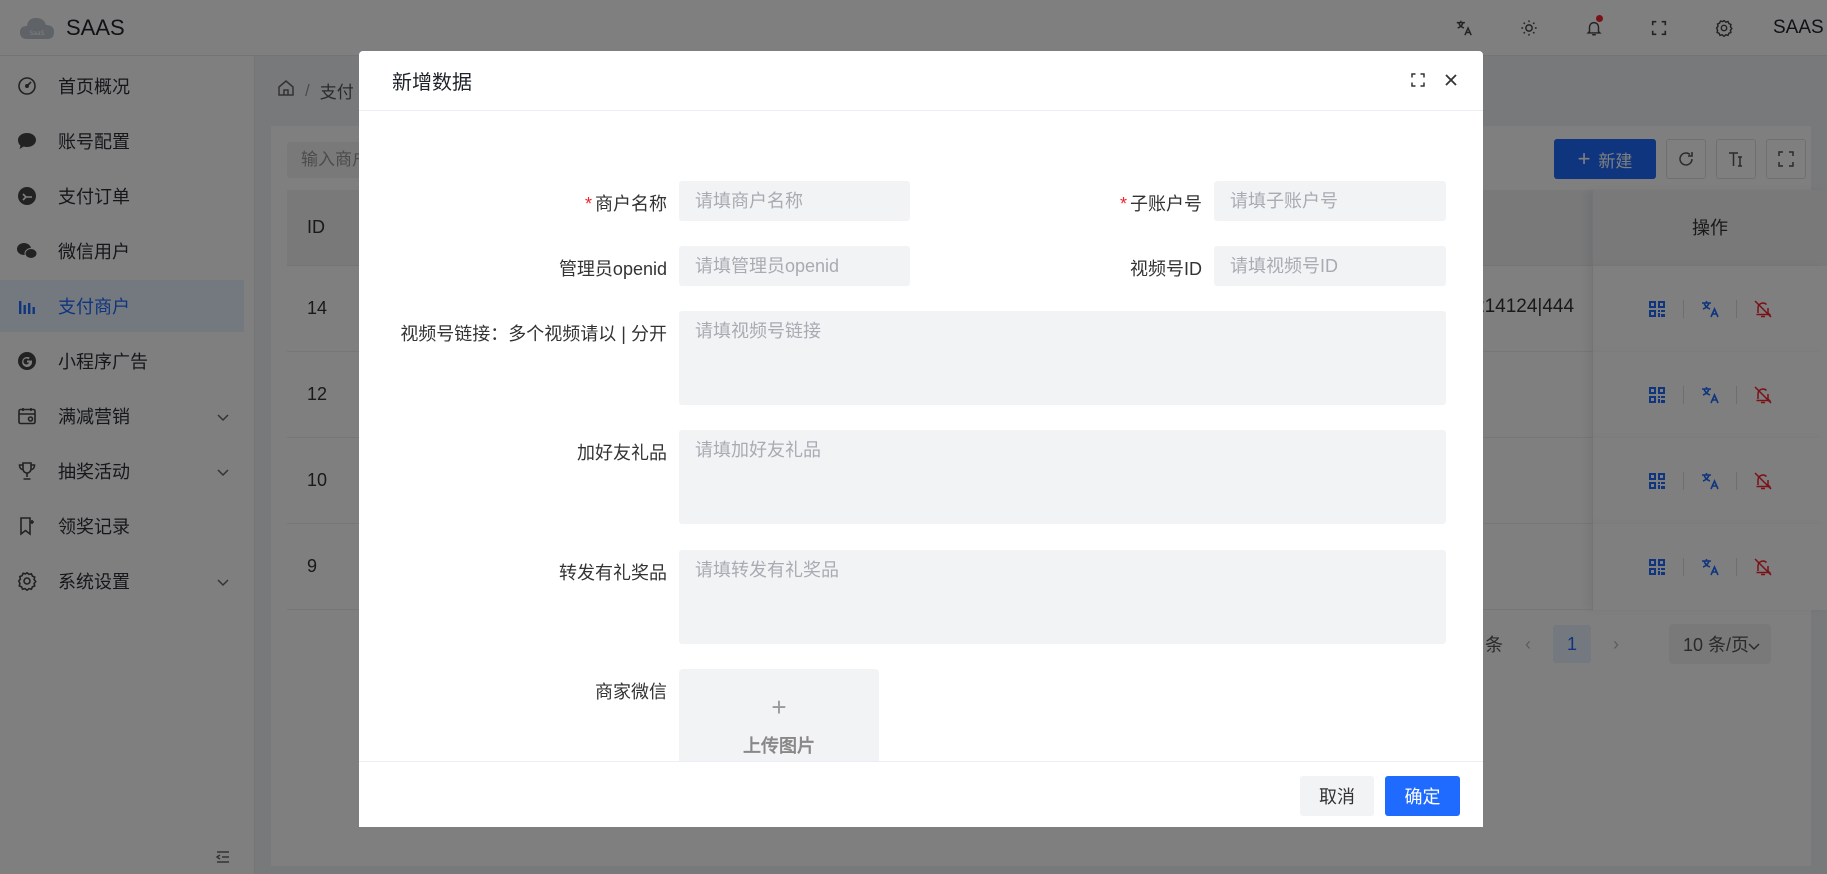  Describe the element at coordinates (1452, 81) in the screenshot. I see `close-icon` at that location.